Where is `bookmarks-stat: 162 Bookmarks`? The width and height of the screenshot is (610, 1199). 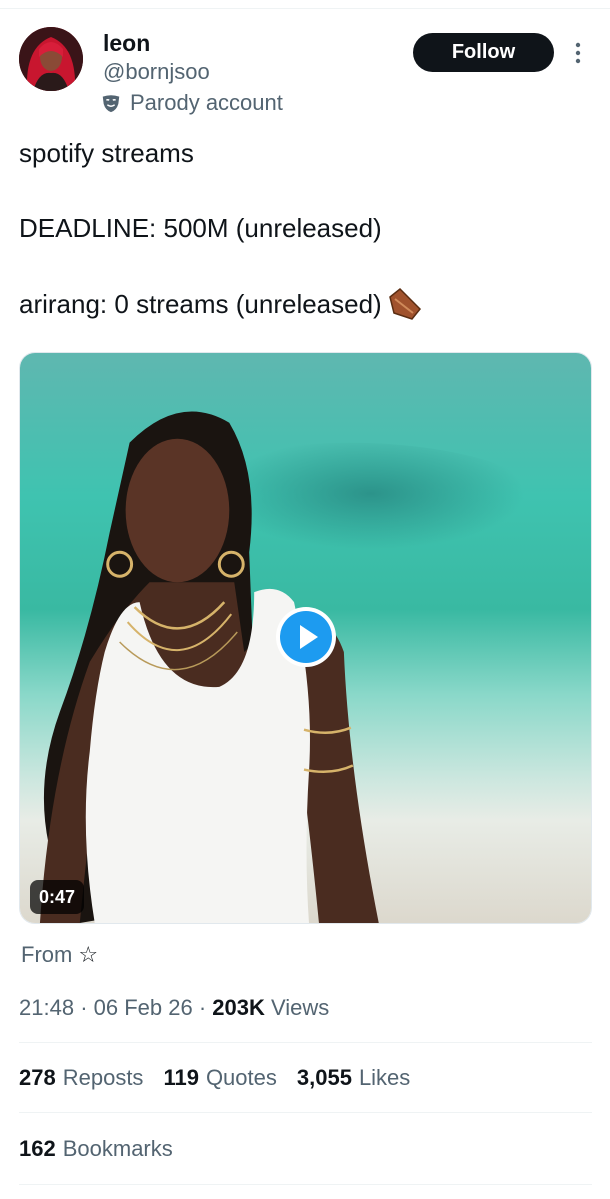 bookmarks-stat: 162 Bookmarks is located at coordinates (96, 1149).